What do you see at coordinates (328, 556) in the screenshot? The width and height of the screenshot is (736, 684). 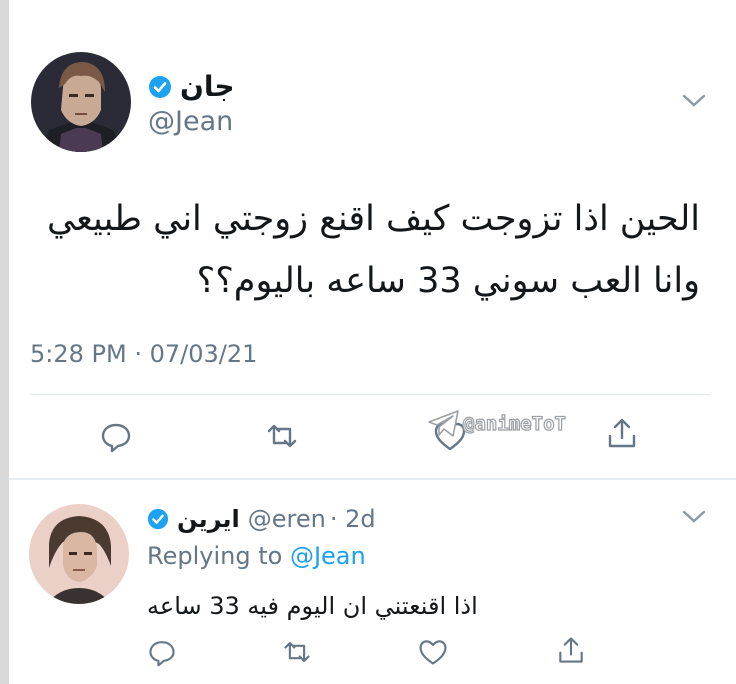 I see `replying-to-mention: @Jean` at bounding box center [328, 556].